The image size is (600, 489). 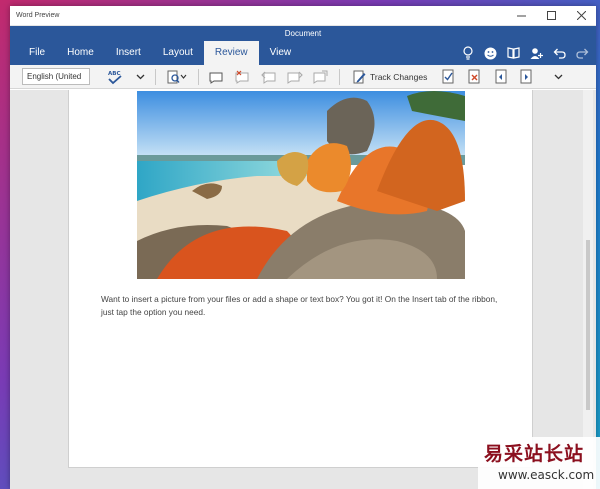 I want to click on previous-change-button, so click(x=500, y=77).